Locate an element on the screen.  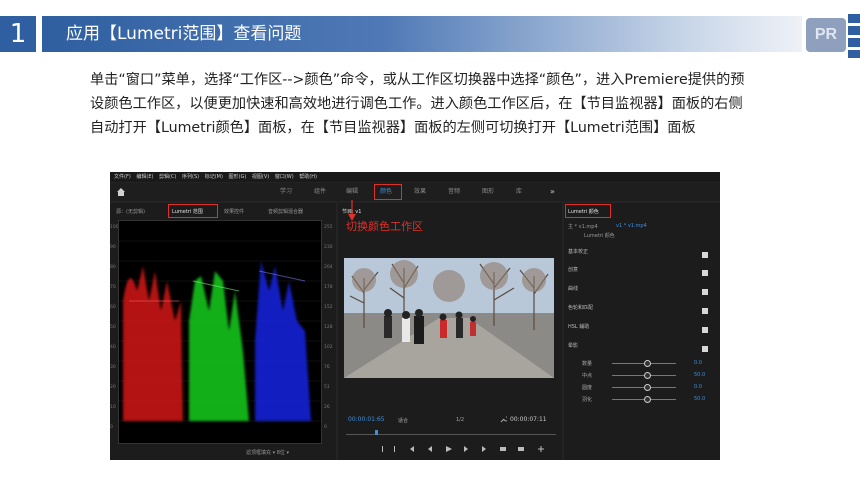
section-number: 1 is located at coordinates (18, 34).